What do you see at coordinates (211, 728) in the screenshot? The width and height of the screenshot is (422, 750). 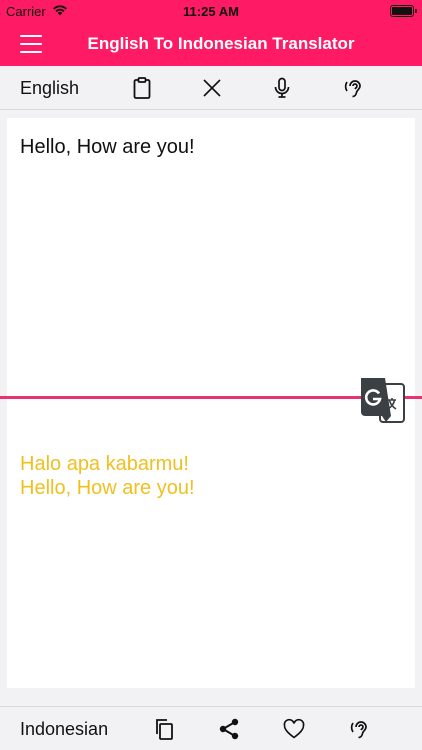 I see `target-toolbar: Indonesian` at bounding box center [211, 728].